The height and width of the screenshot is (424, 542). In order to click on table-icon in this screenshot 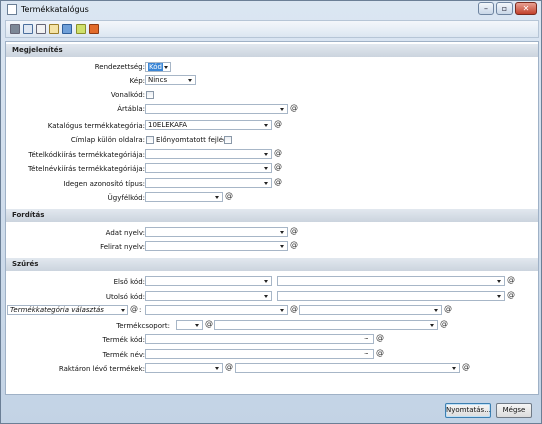, I will do `click(67, 29)`.